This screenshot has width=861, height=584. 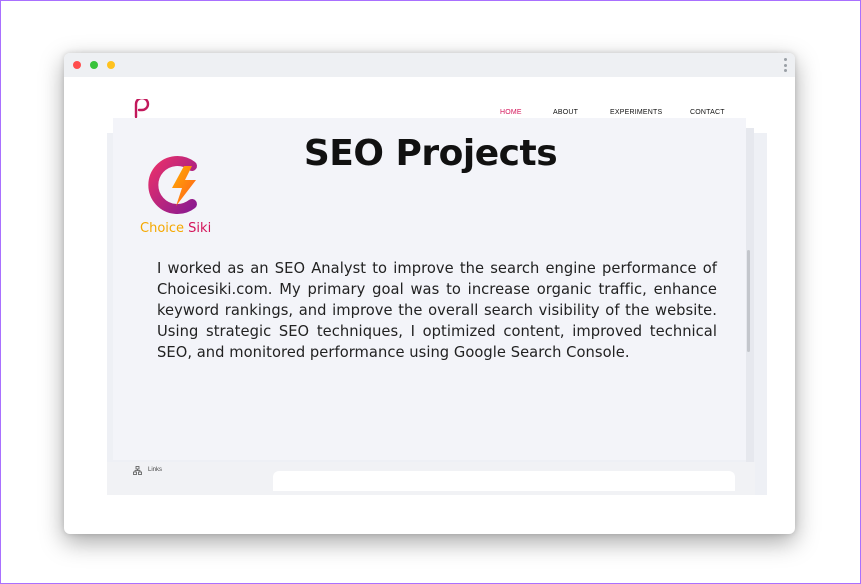 What do you see at coordinates (511, 112) in the screenshot?
I see `nav-home-link: HOME` at bounding box center [511, 112].